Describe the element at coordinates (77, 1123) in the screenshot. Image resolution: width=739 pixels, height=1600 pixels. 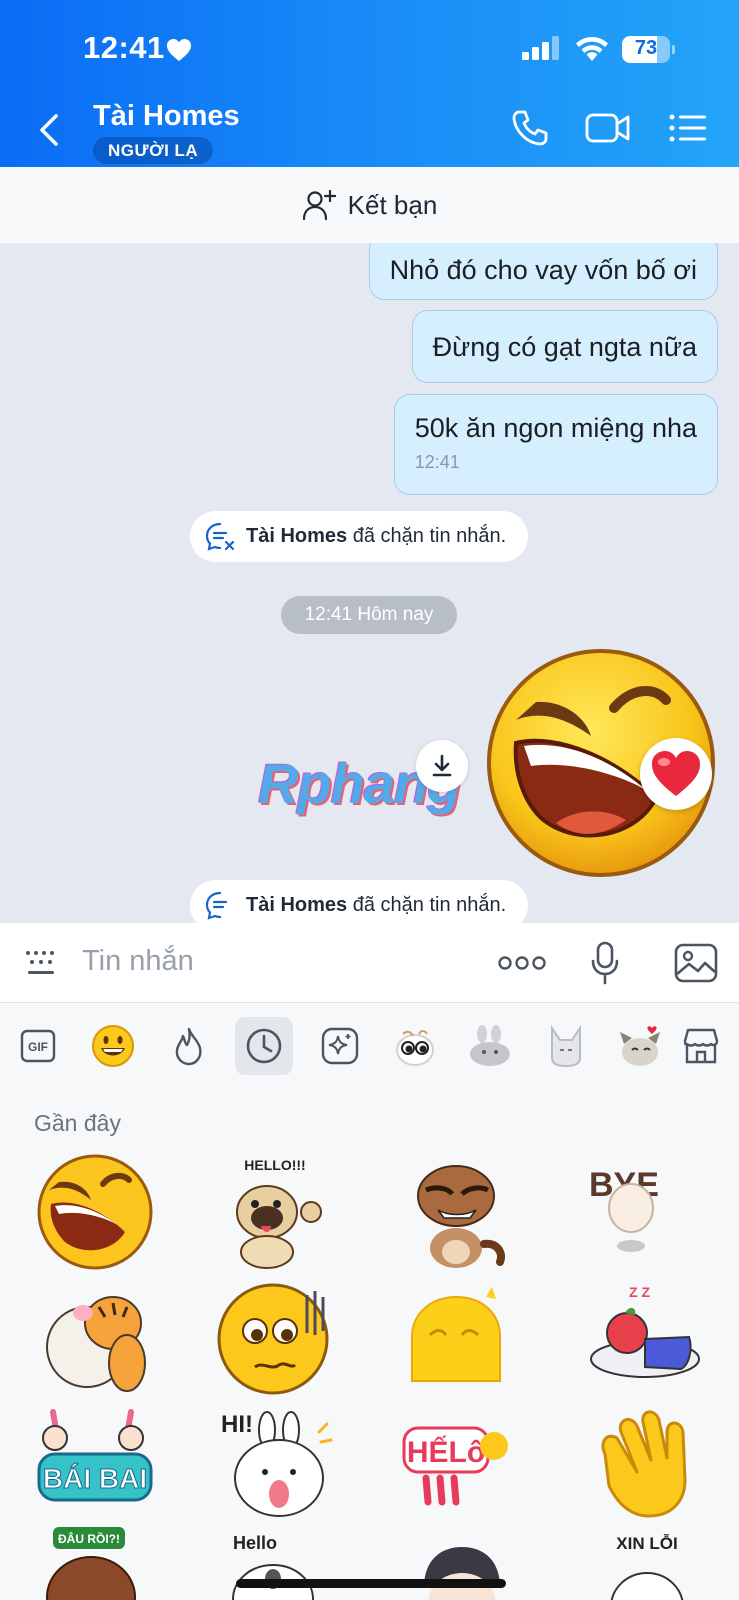
I see `recent-section-title: Gần đây` at that location.